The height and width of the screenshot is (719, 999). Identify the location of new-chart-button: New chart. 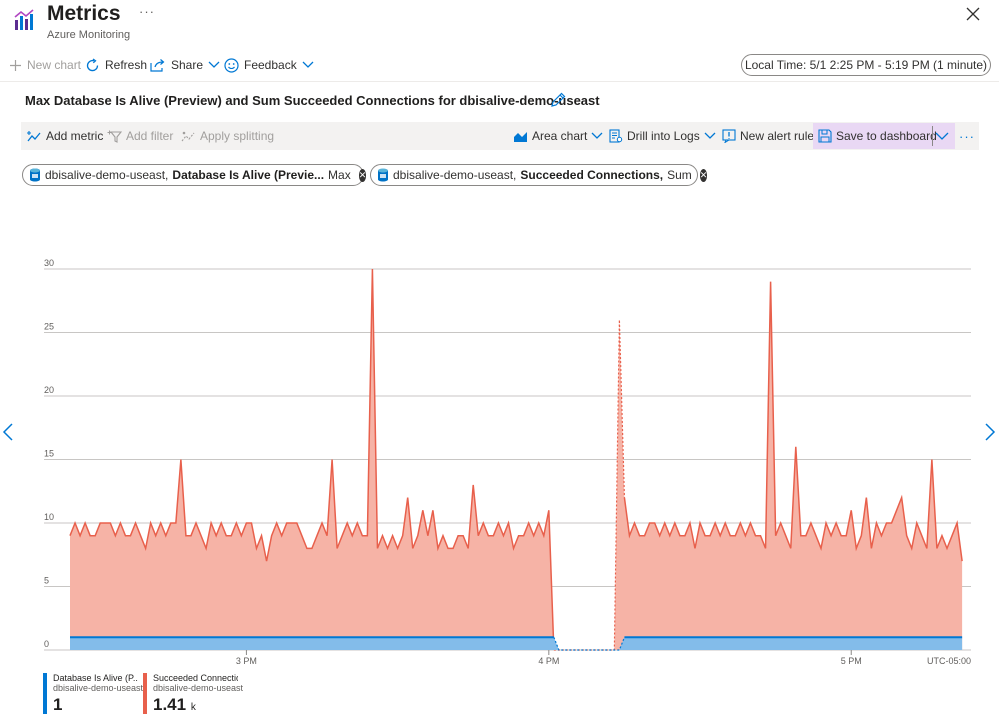
(45, 65).